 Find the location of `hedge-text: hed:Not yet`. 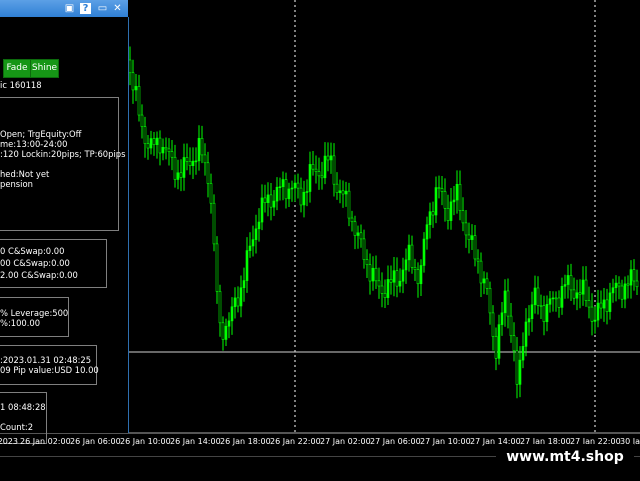

hedge-text: hed:Not yet is located at coordinates (25, 174).